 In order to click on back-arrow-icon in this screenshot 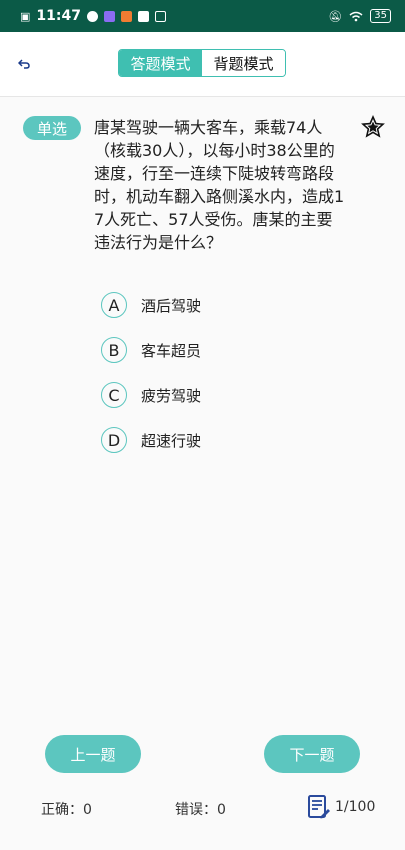, I will do `click(24, 64)`.